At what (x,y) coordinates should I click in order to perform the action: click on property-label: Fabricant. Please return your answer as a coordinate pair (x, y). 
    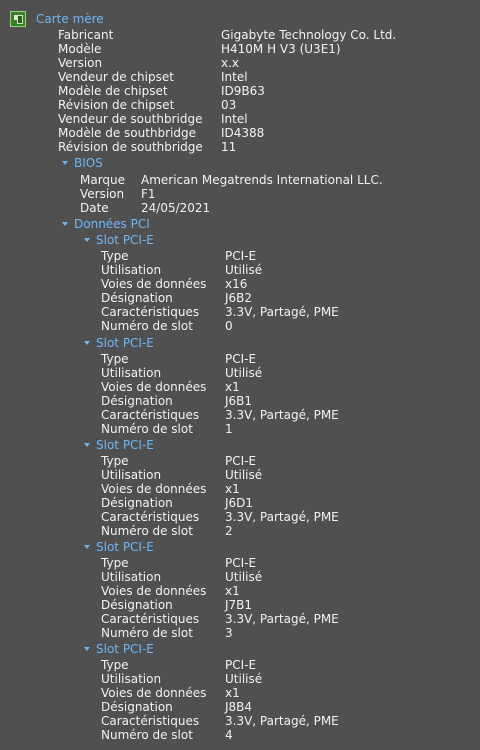
    Looking at the image, I should click on (86, 35).